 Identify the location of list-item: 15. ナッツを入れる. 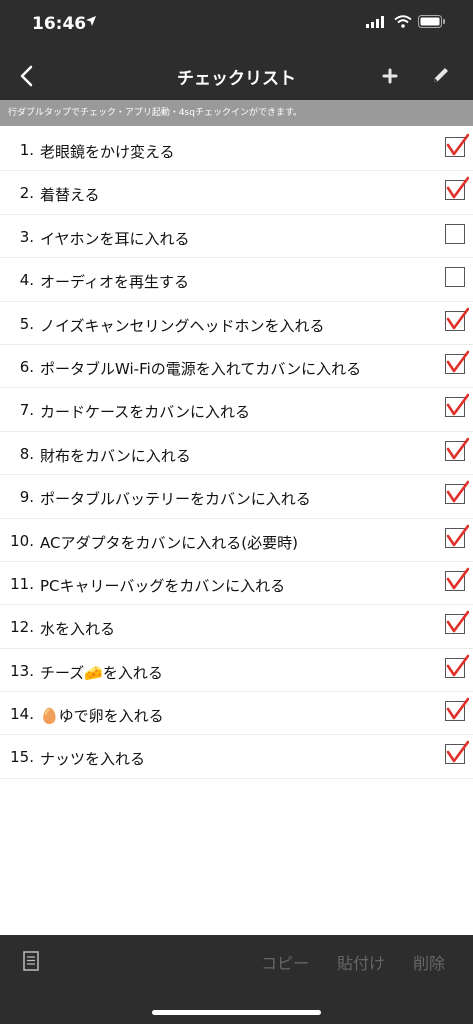
(236, 757).